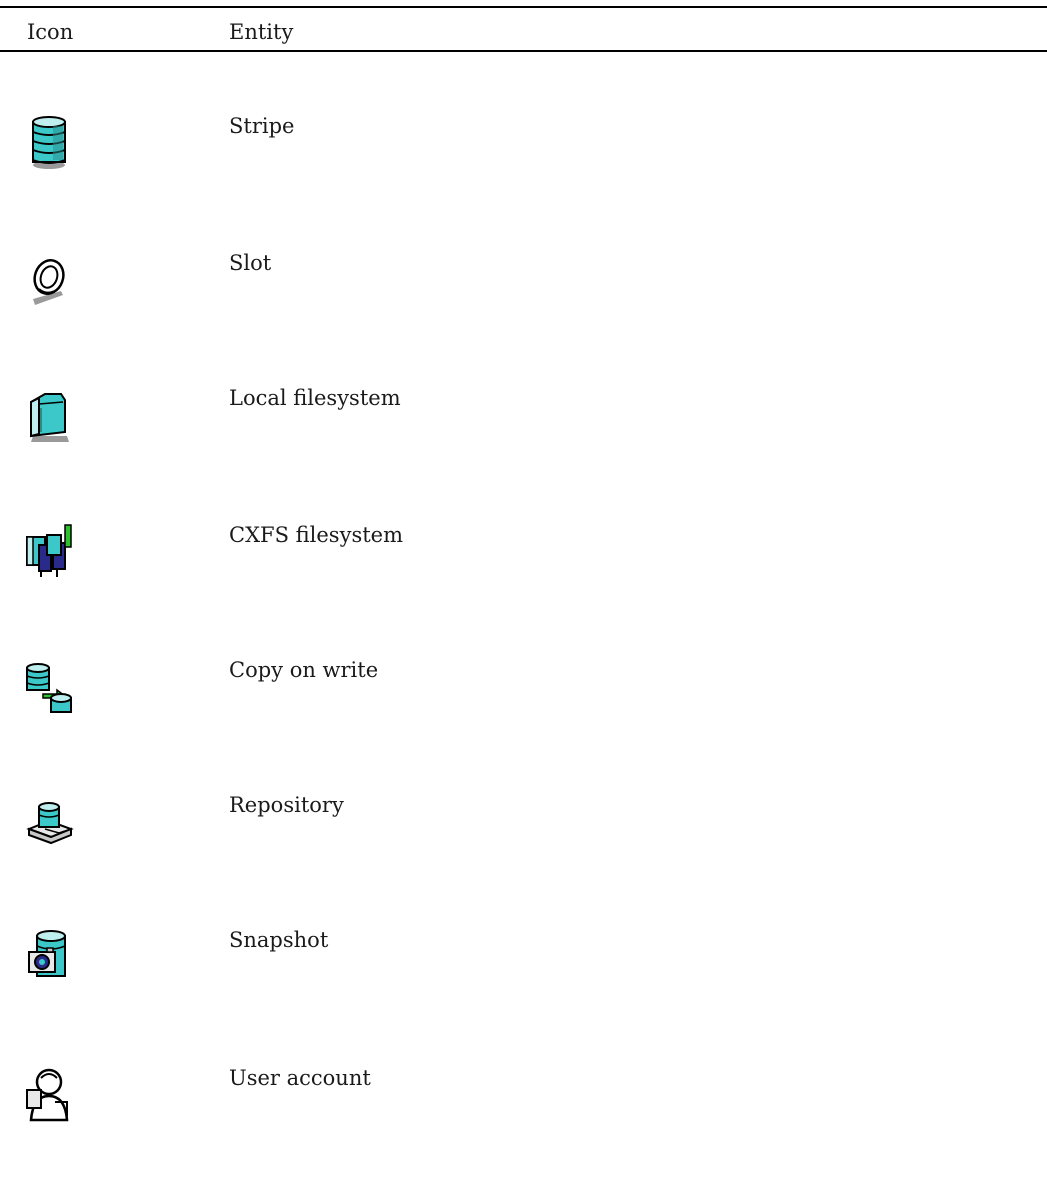 The width and height of the screenshot is (1047, 1201). What do you see at coordinates (315, 398) in the screenshot?
I see `entity-label: Local filesystem` at bounding box center [315, 398].